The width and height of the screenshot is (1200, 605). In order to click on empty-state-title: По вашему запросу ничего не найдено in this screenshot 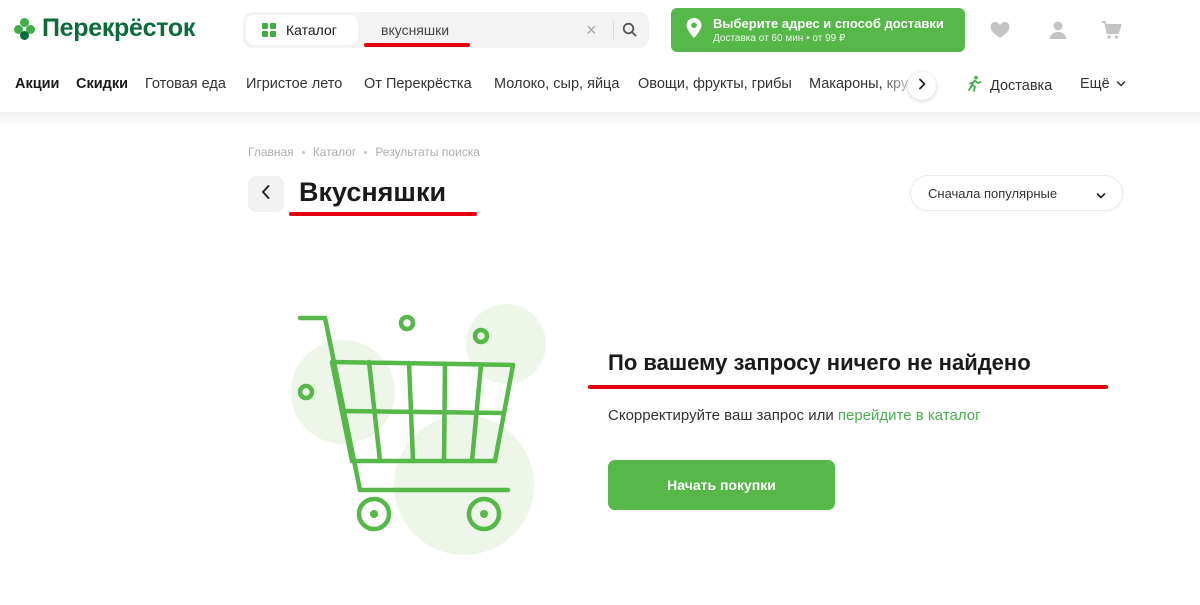, I will do `click(819, 362)`.